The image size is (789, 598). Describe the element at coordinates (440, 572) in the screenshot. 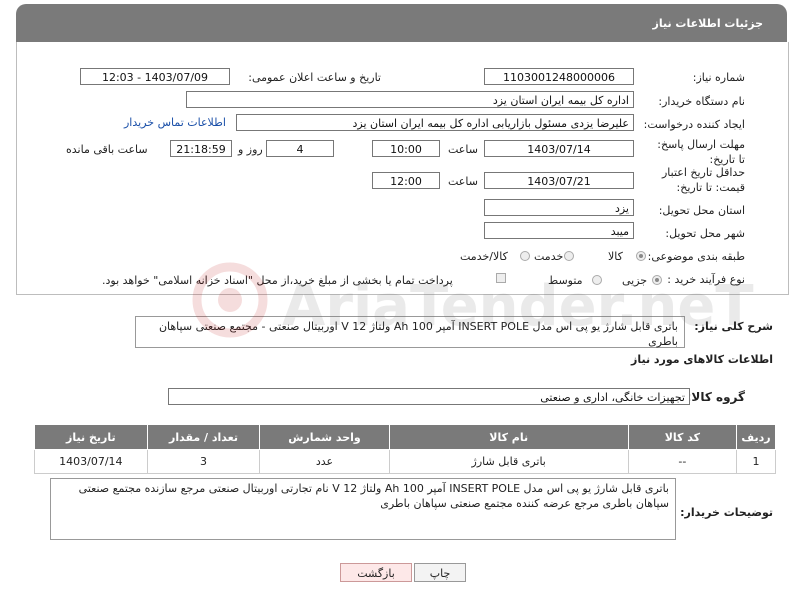

I see `print-button: چاپ` at that location.